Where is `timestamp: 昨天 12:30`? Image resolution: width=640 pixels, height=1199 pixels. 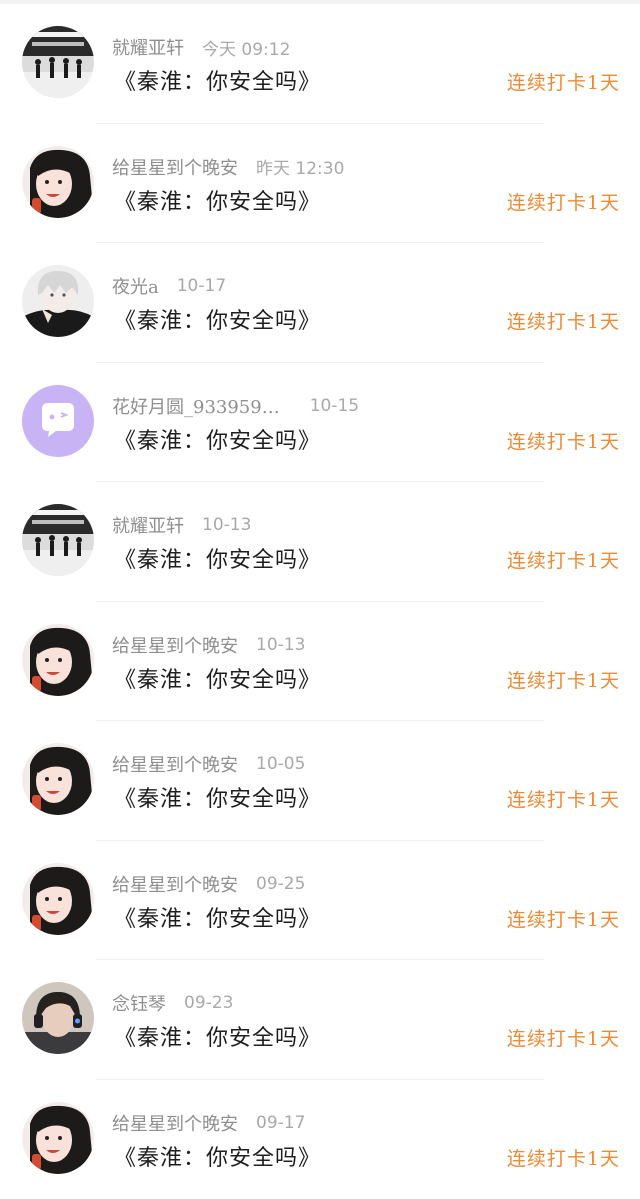
timestamp: 昨天 12:30 is located at coordinates (300, 166).